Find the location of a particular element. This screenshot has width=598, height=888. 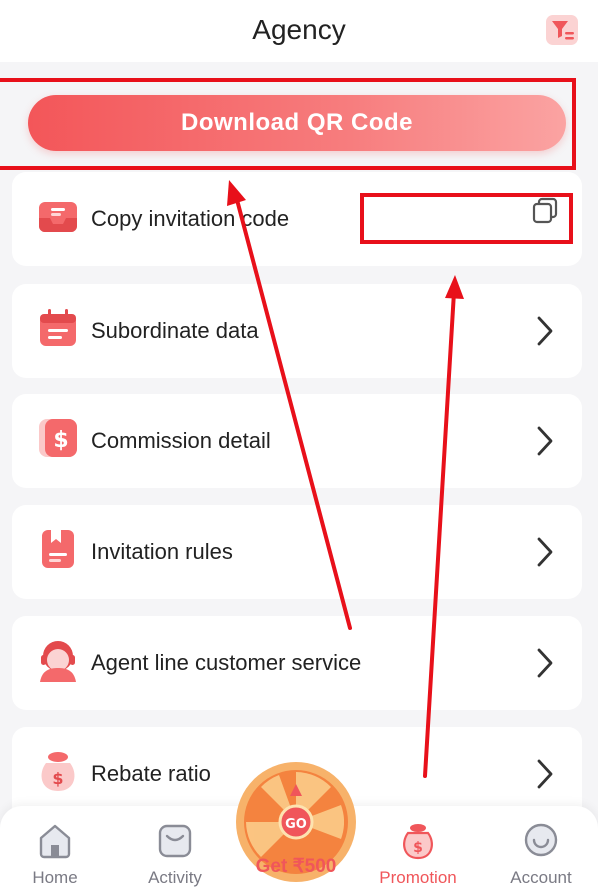

home-icon is located at coordinates (55, 841).